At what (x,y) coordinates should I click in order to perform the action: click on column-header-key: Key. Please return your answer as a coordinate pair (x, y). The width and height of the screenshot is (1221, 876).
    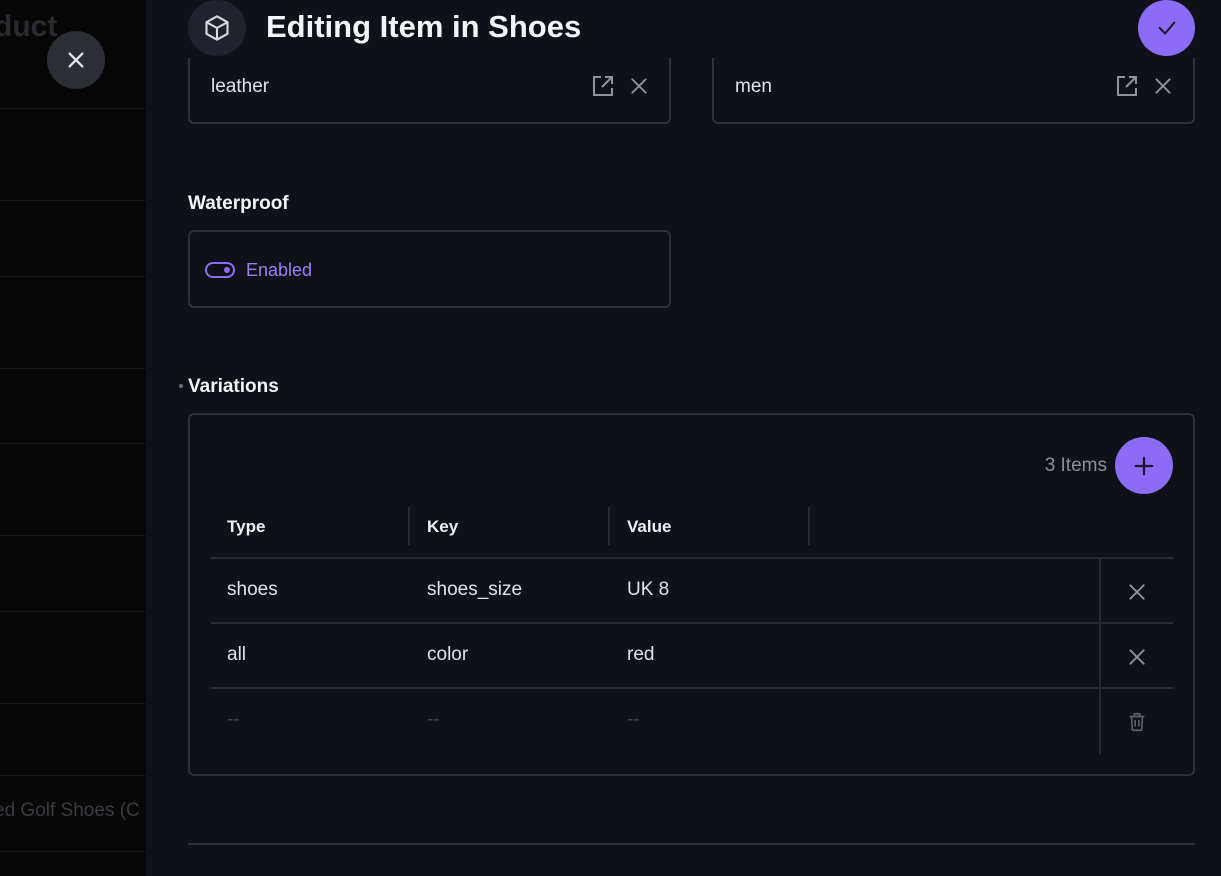
    Looking at the image, I should click on (442, 527).